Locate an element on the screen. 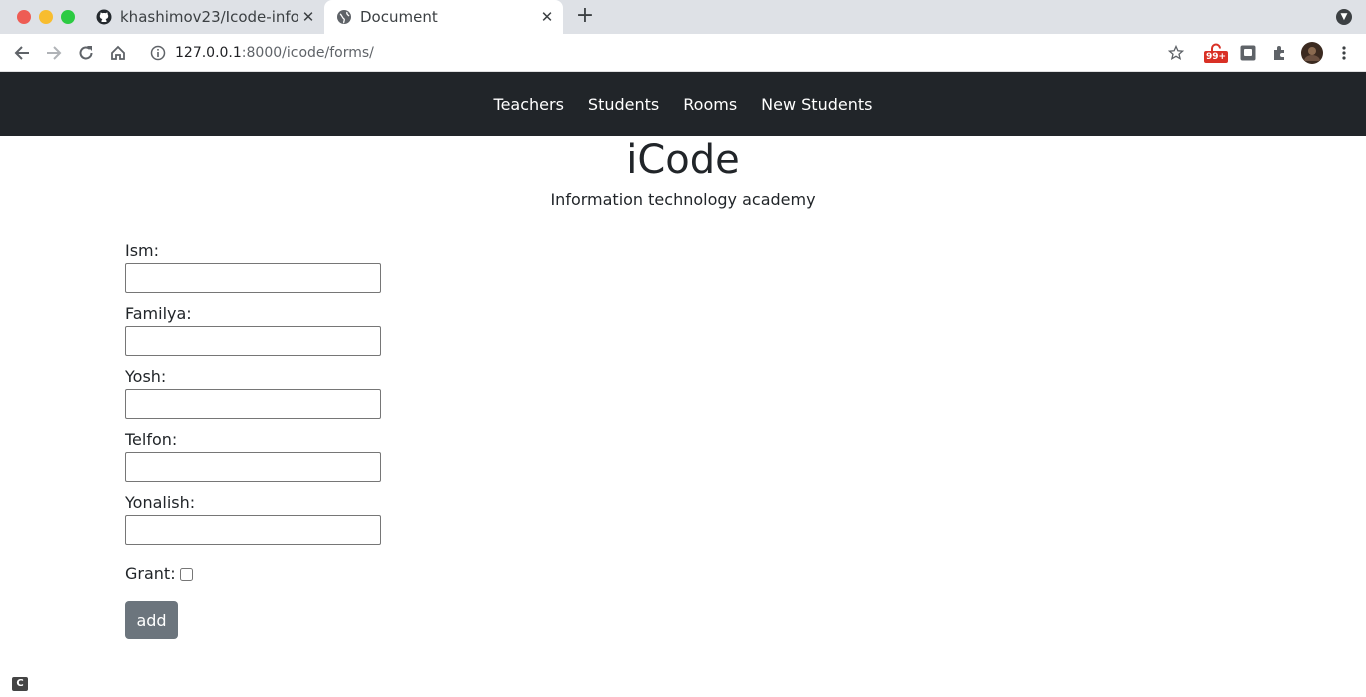 This screenshot has width=1366, height=697. forward-icon is located at coordinates (54, 53).